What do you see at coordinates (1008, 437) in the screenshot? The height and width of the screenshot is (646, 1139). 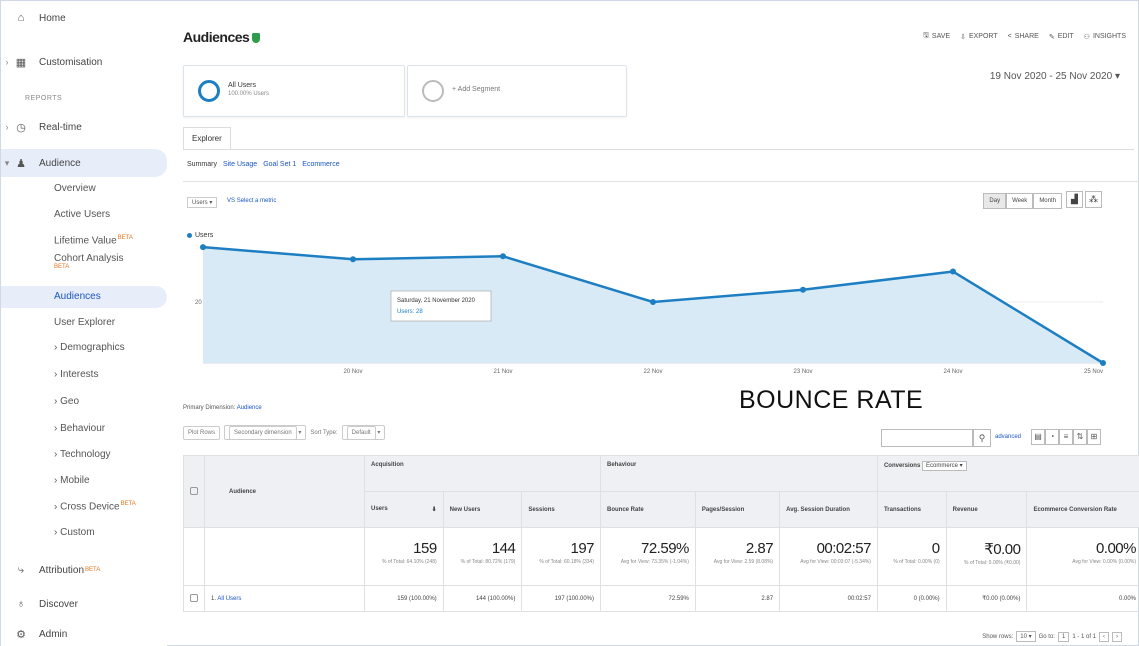 I see `advanced-filter-link: advanced` at bounding box center [1008, 437].